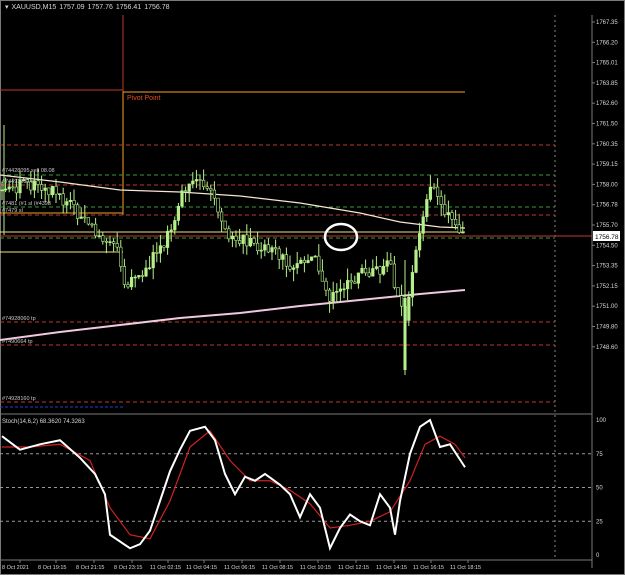  Describe the element at coordinates (28, 171) in the screenshot. I see `order-label: #74428095 sell 08.08` at that location.